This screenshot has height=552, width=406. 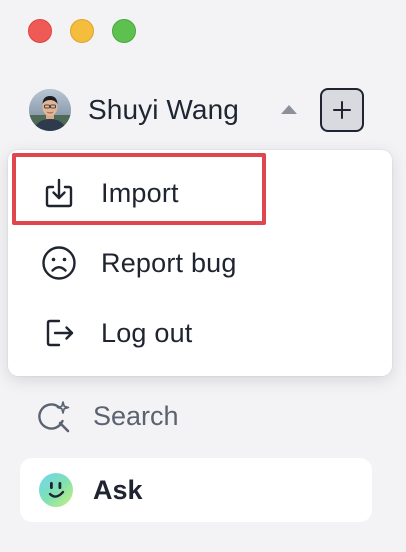 I want to click on import-icon, so click(x=59, y=193).